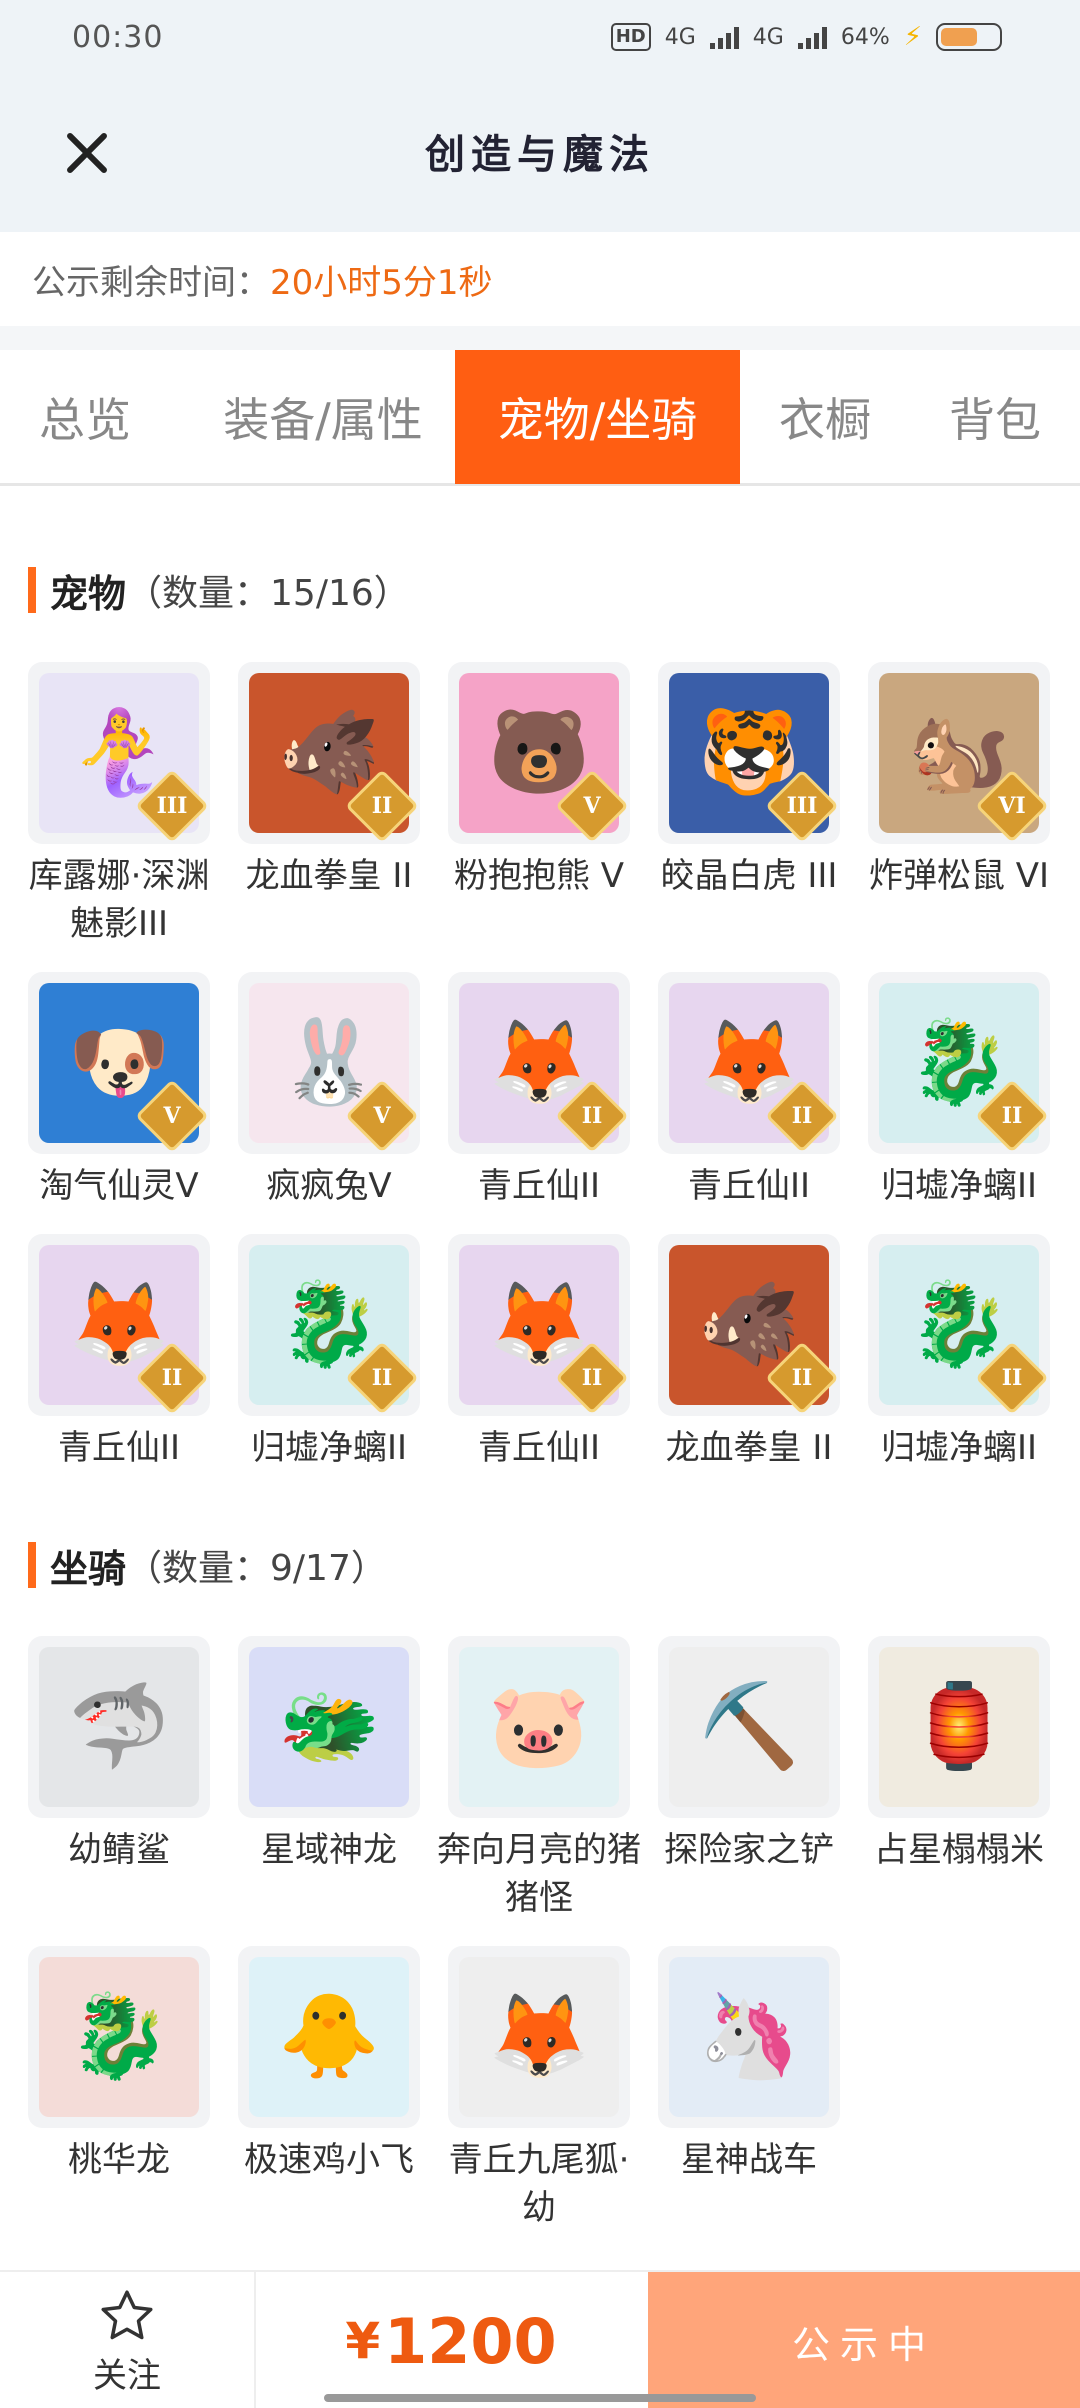 This screenshot has width=1080, height=2408. I want to click on tab-overview: 总览, so click(85, 417).